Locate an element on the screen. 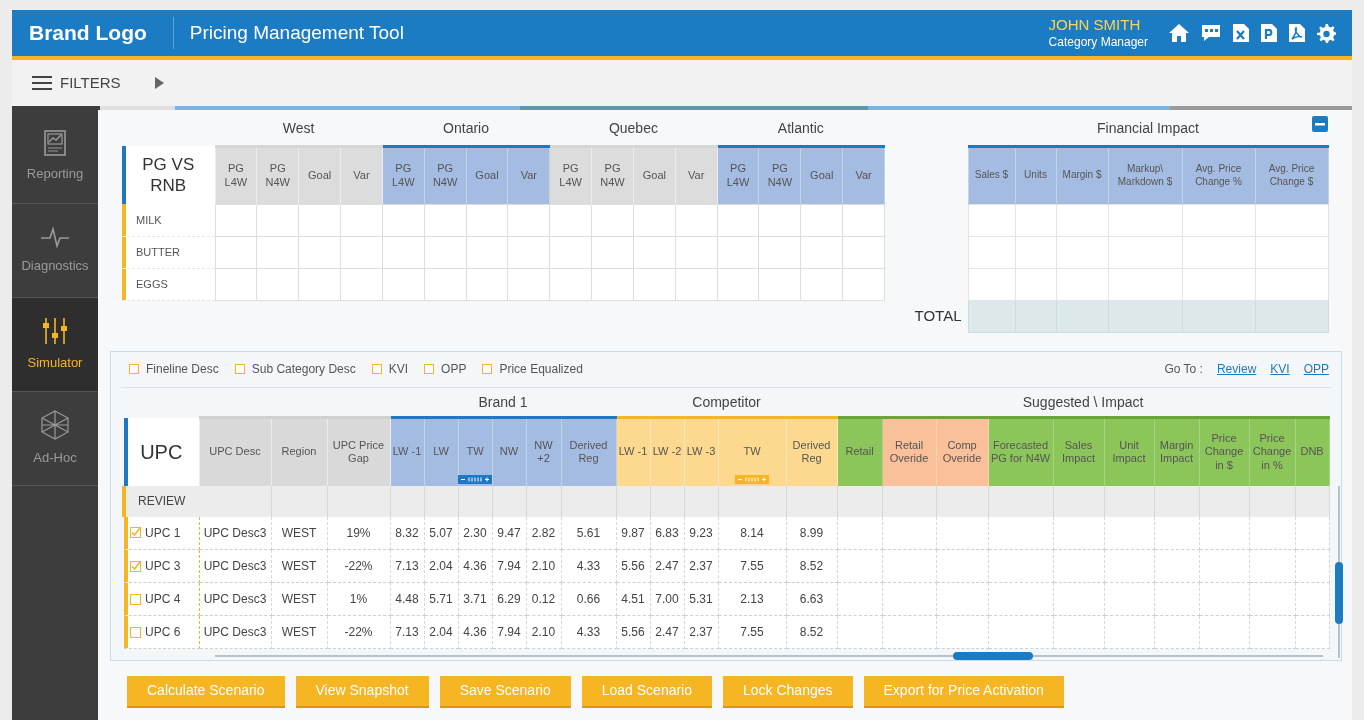  column-header: Forecasted PG for N4W is located at coordinates (1021, 451).